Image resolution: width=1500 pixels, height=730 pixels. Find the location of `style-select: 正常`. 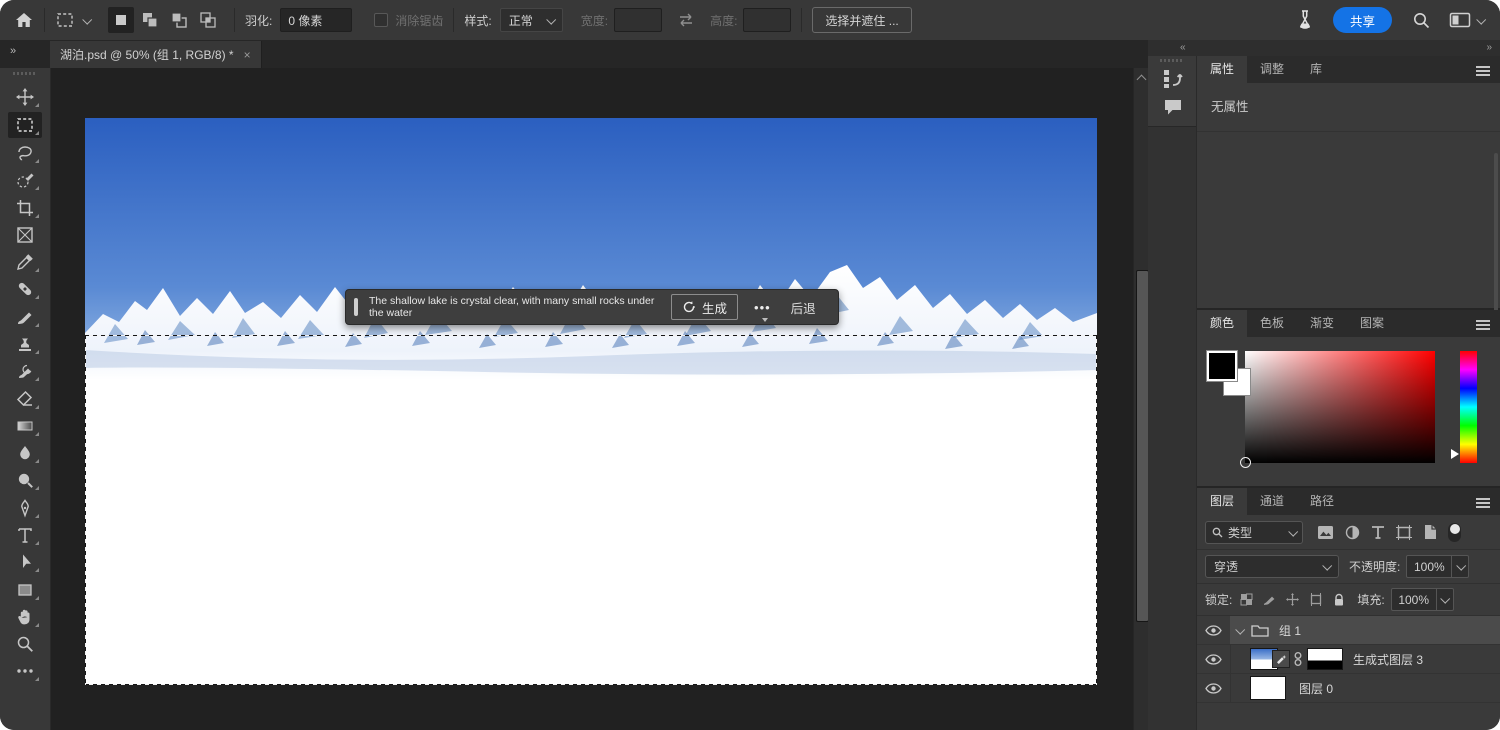

style-select: 正常 is located at coordinates (531, 20).